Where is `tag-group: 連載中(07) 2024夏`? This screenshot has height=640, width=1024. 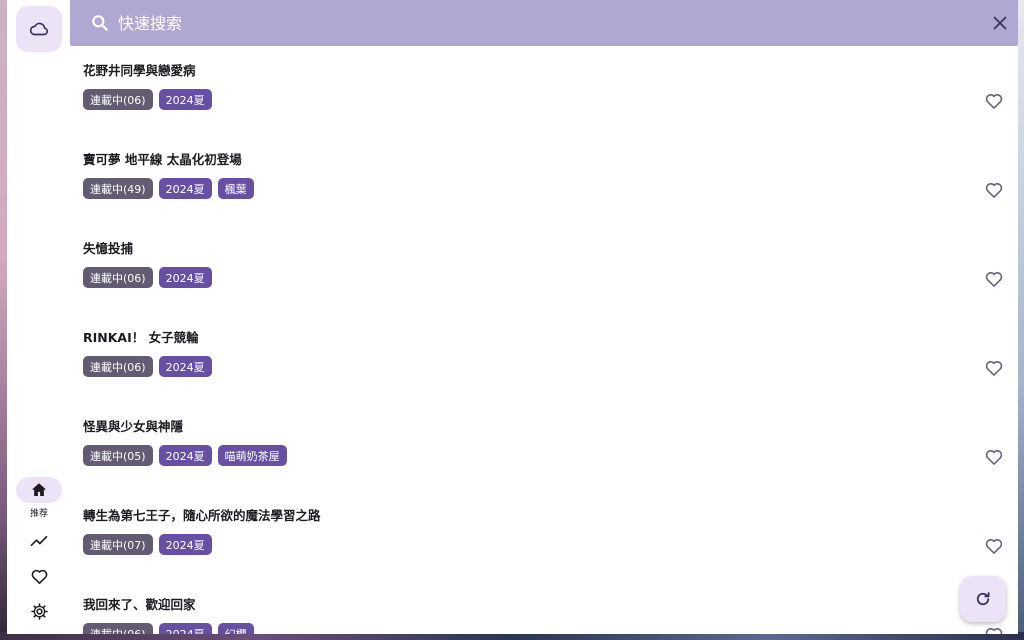 tag-group: 連載中(07) 2024夏 is located at coordinates (147, 544).